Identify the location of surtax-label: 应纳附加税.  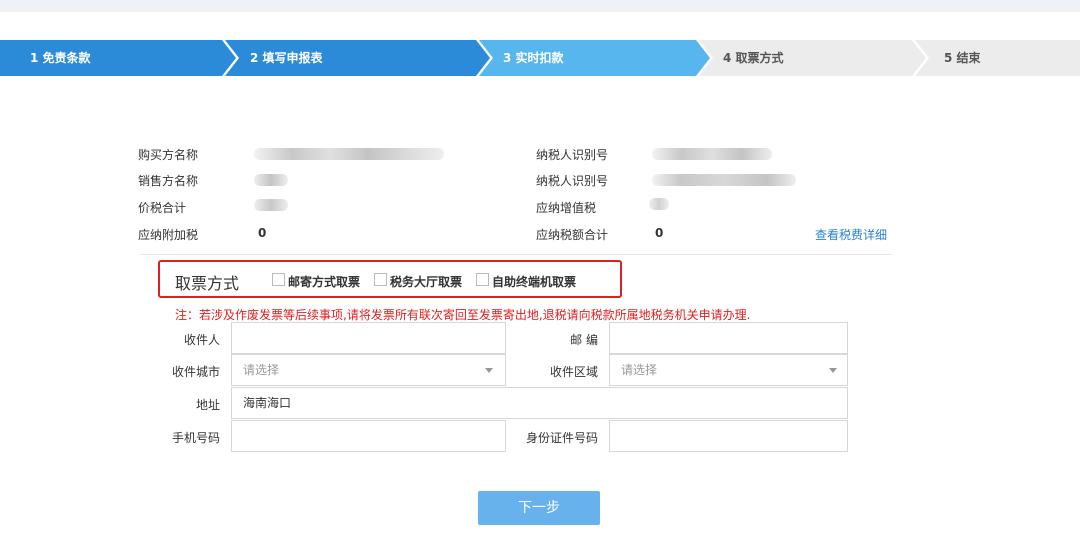
(168, 235).